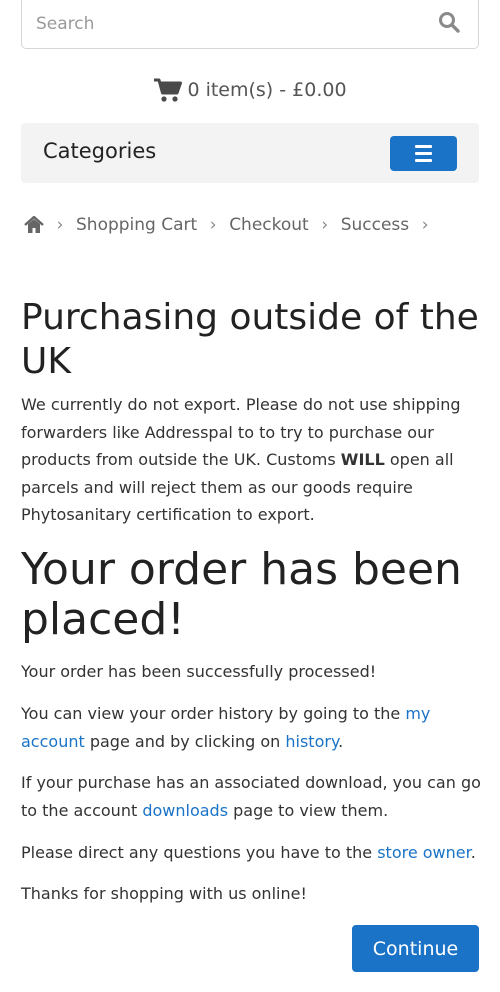 The width and height of the screenshot is (500, 992). What do you see at coordinates (269, 225) in the screenshot?
I see `breadcrumb-checkout: Checkout` at bounding box center [269, 225].